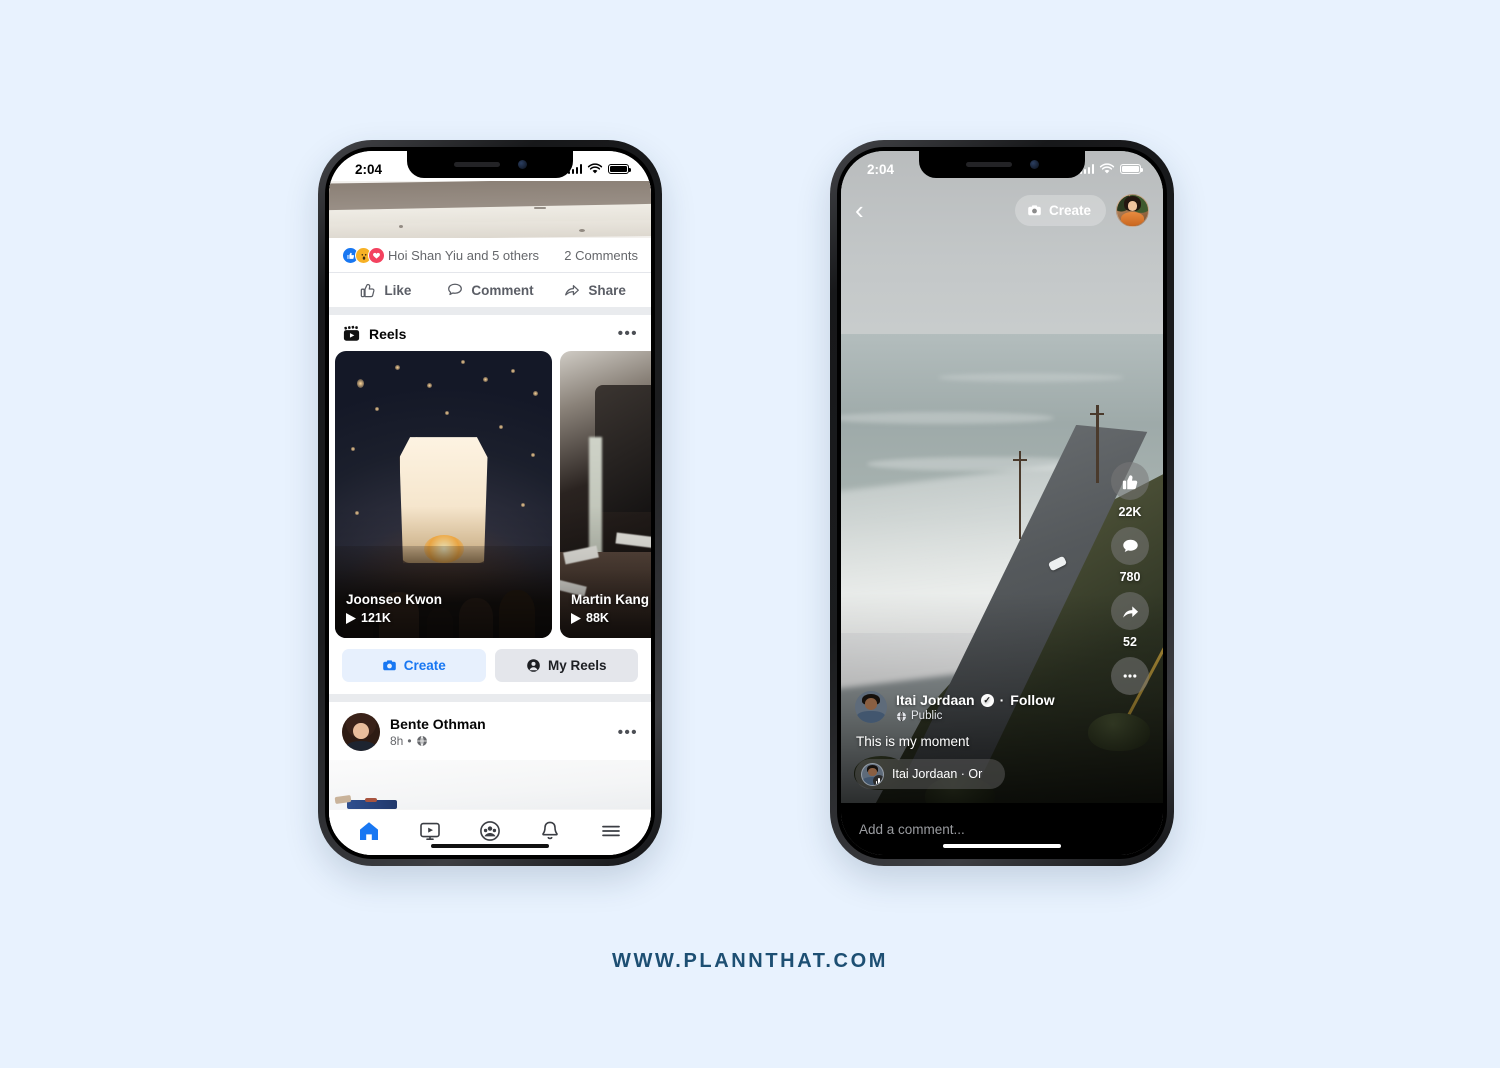 This screenshot has width=1500, height=1068. What do you see at coordinates (490, 784) in the screenshot?
I see `post-photo` at bounding box center [490, 784].